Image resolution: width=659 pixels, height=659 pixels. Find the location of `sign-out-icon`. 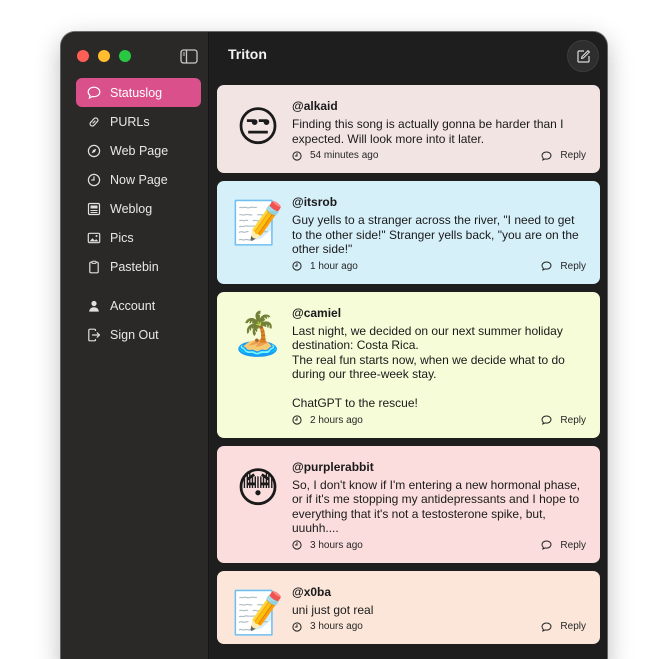

sign-out-icon is located at coordinates (94, 335).